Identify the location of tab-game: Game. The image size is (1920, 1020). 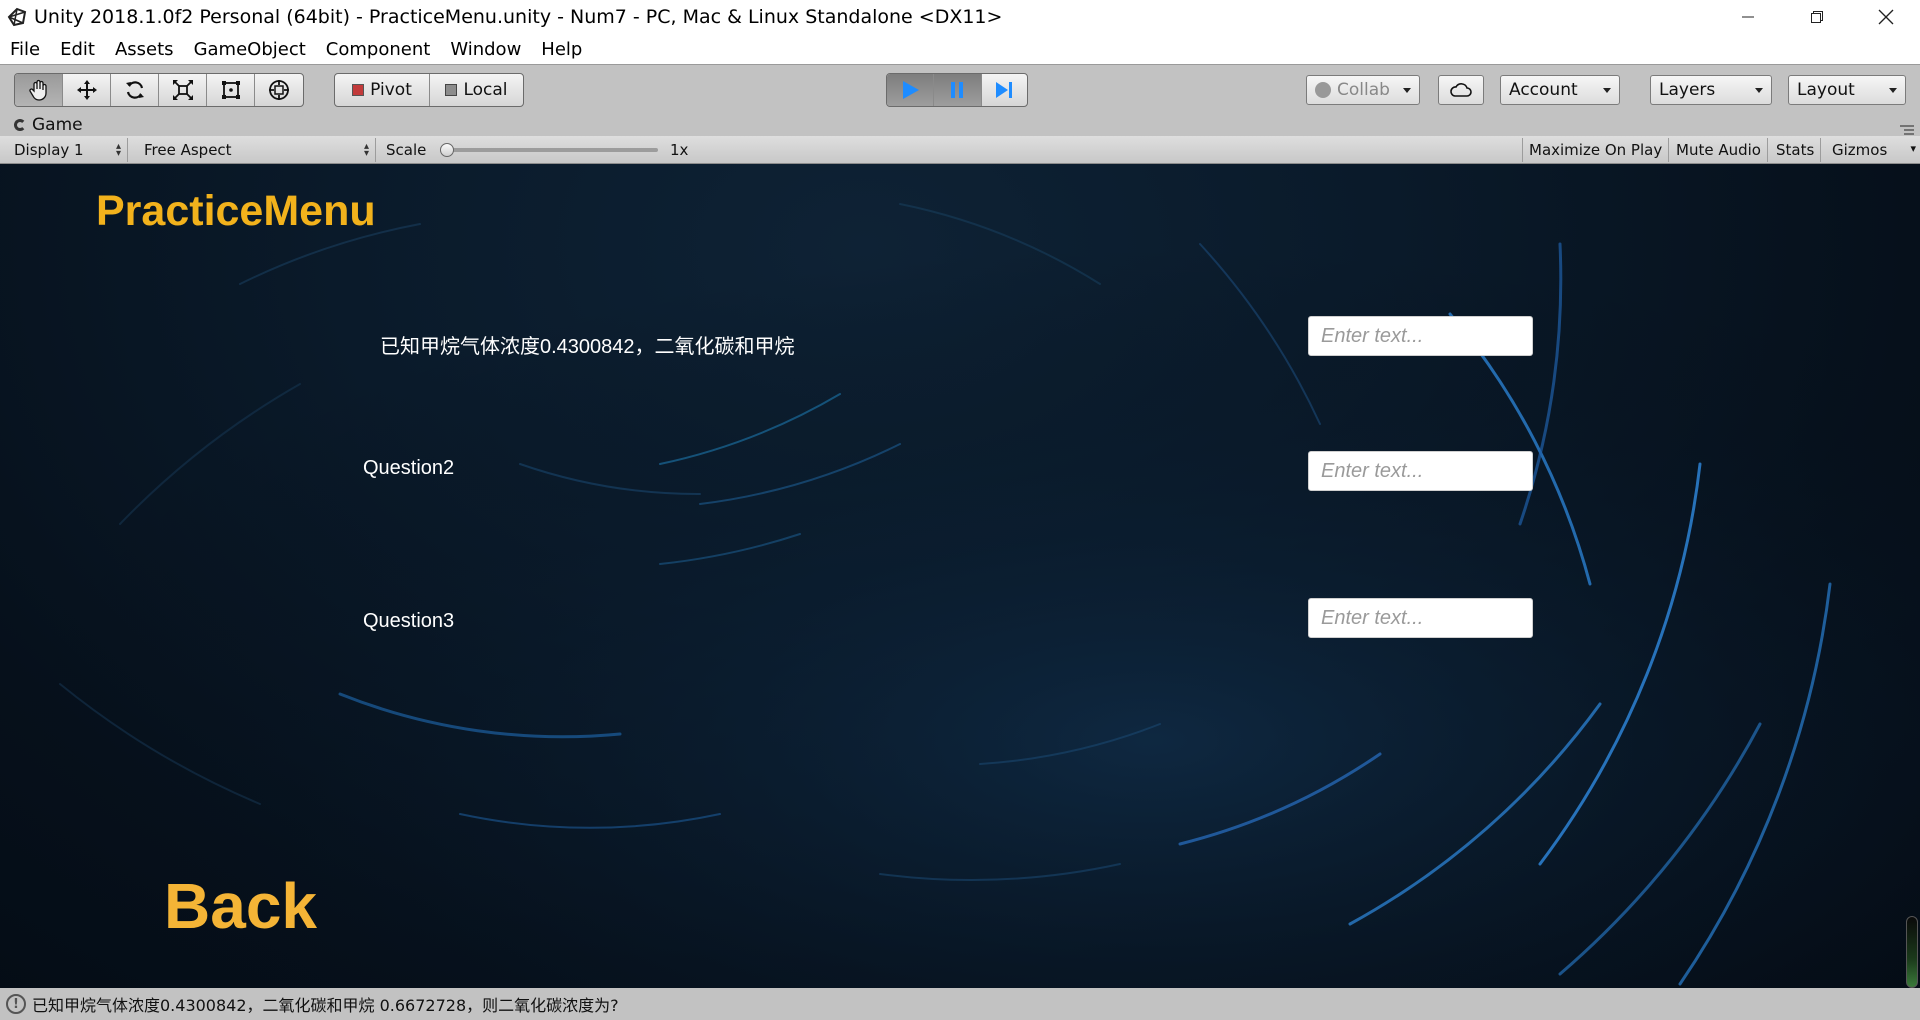
(48, 125).